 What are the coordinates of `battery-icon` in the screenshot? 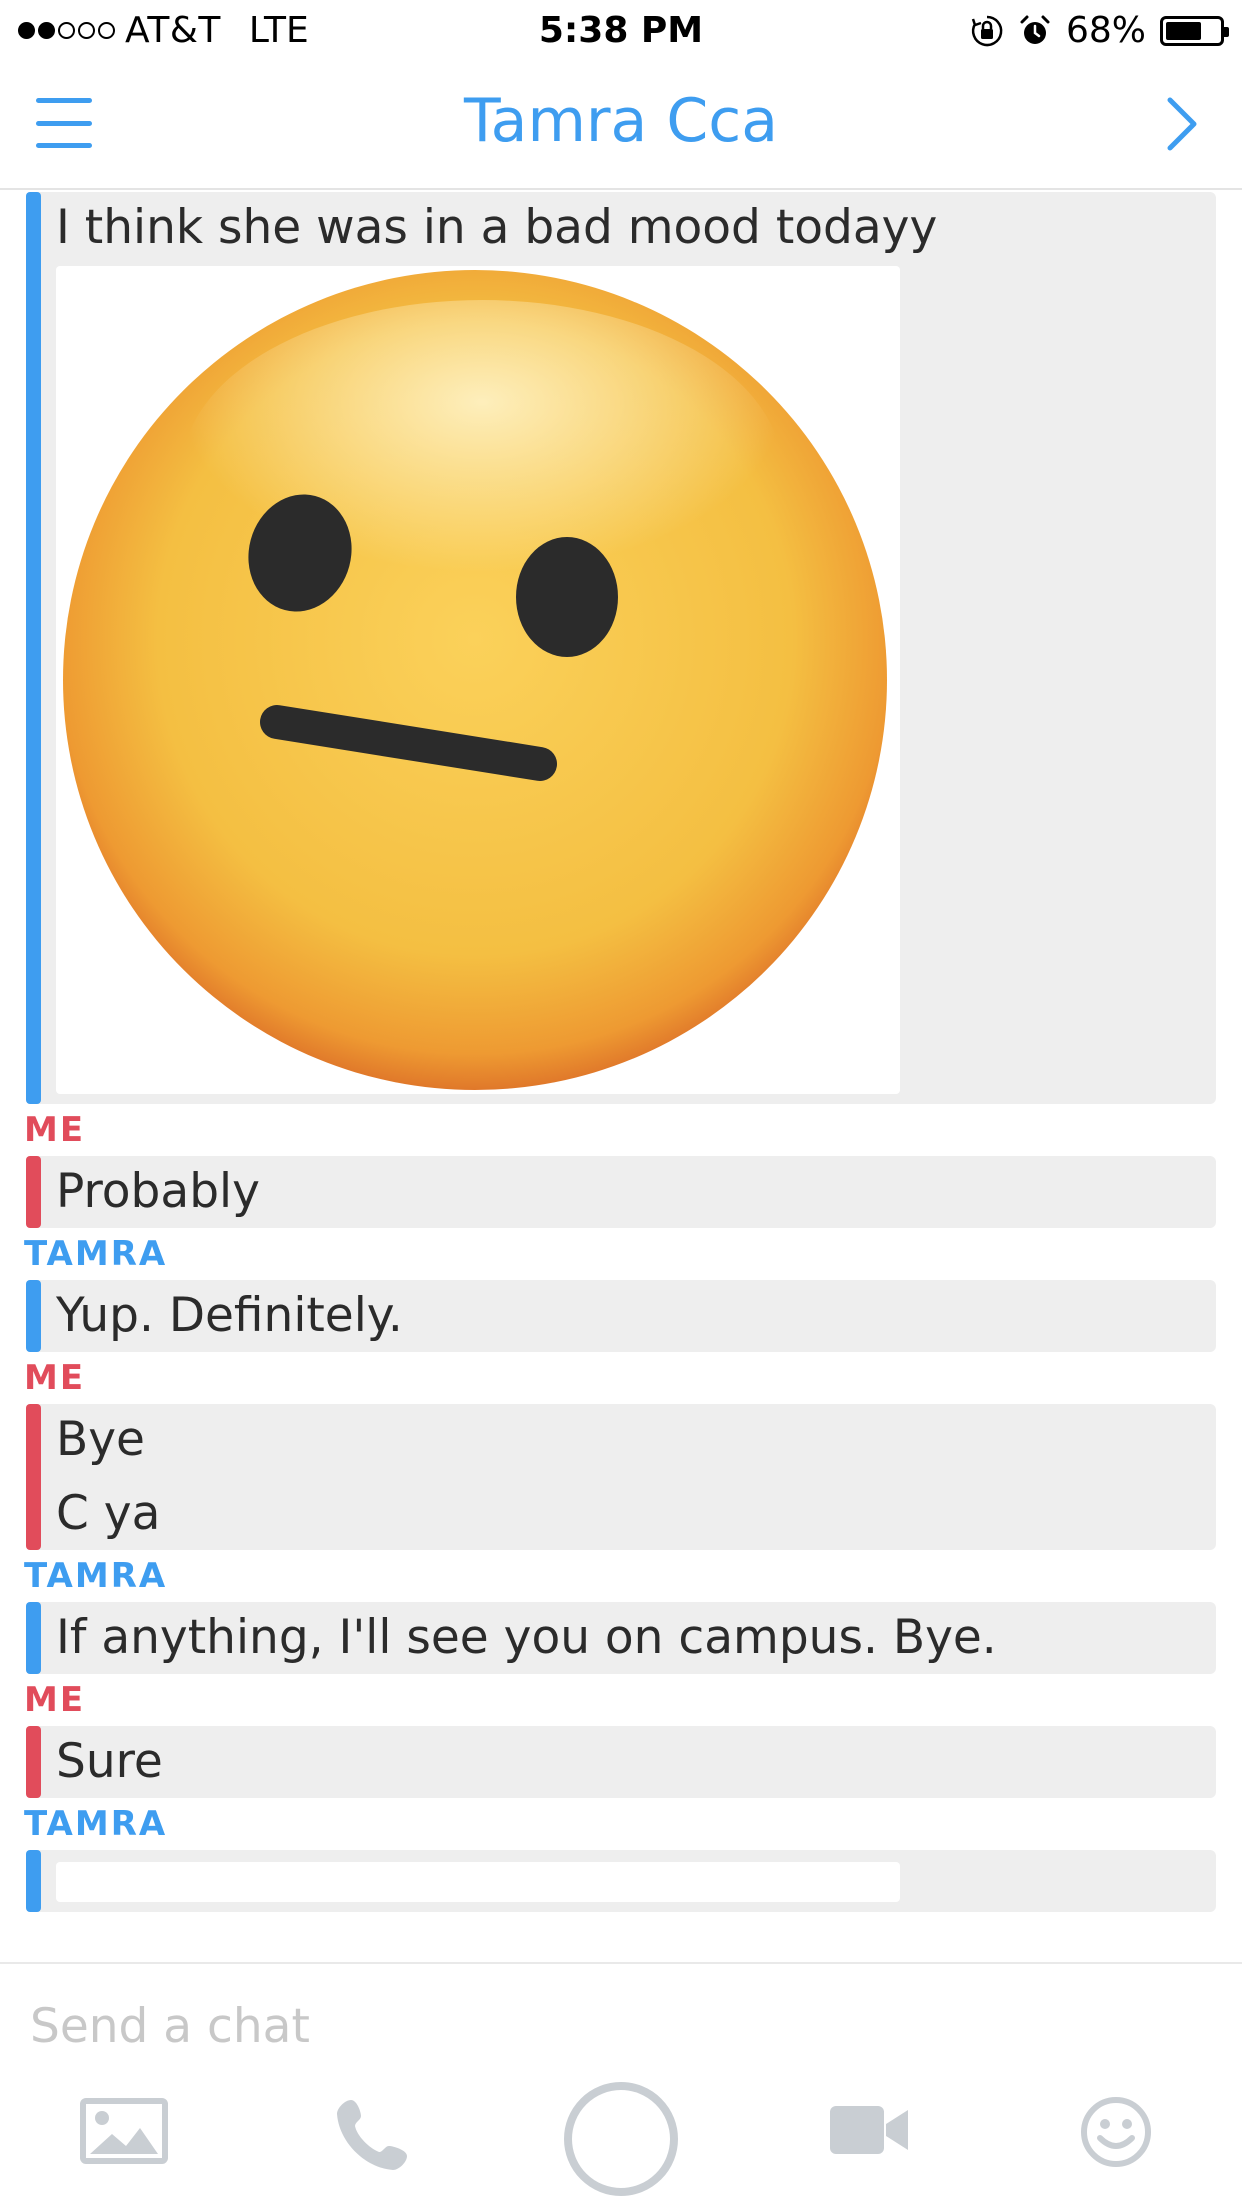 It's located at (1194, 30).